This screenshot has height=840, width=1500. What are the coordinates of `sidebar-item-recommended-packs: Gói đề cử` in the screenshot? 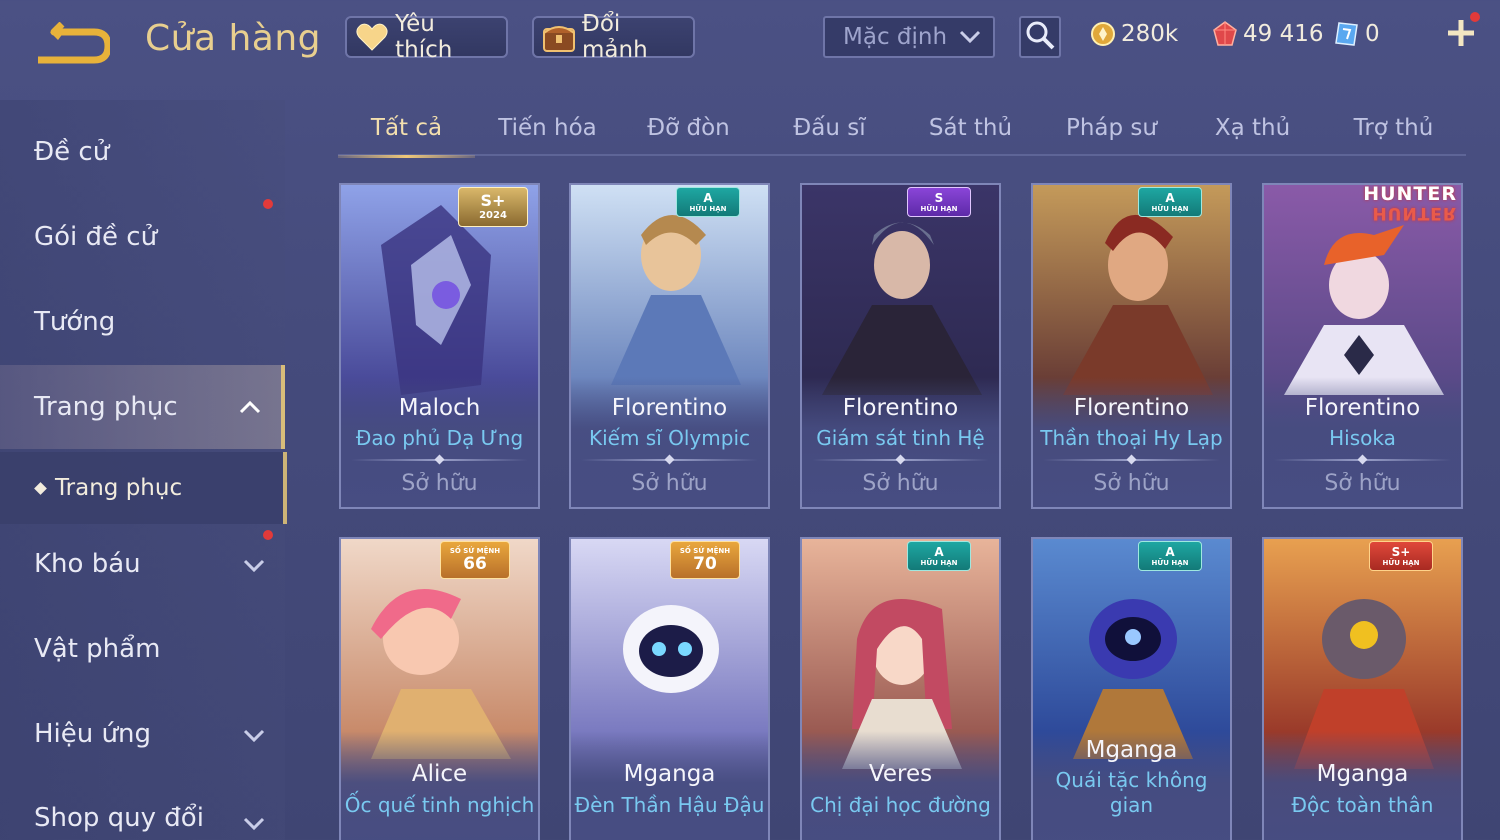 It's located at (142, 237).